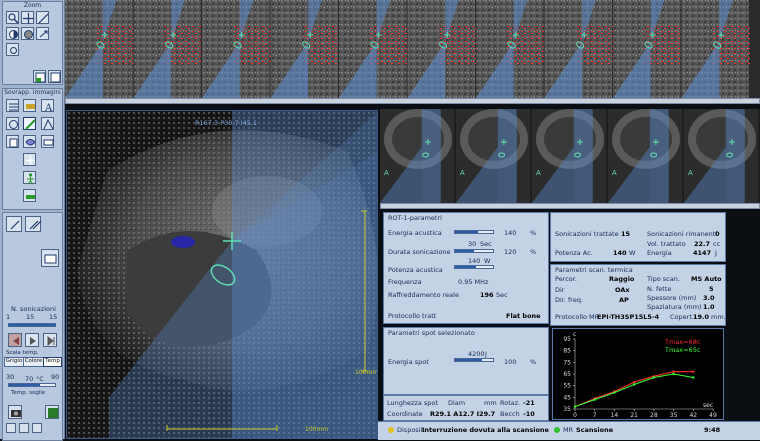 The height and width of the screenshot is (441, 760). Describe the element at coordinates (12, 33) in the screenshot. I see `contrast-icon` at that location.